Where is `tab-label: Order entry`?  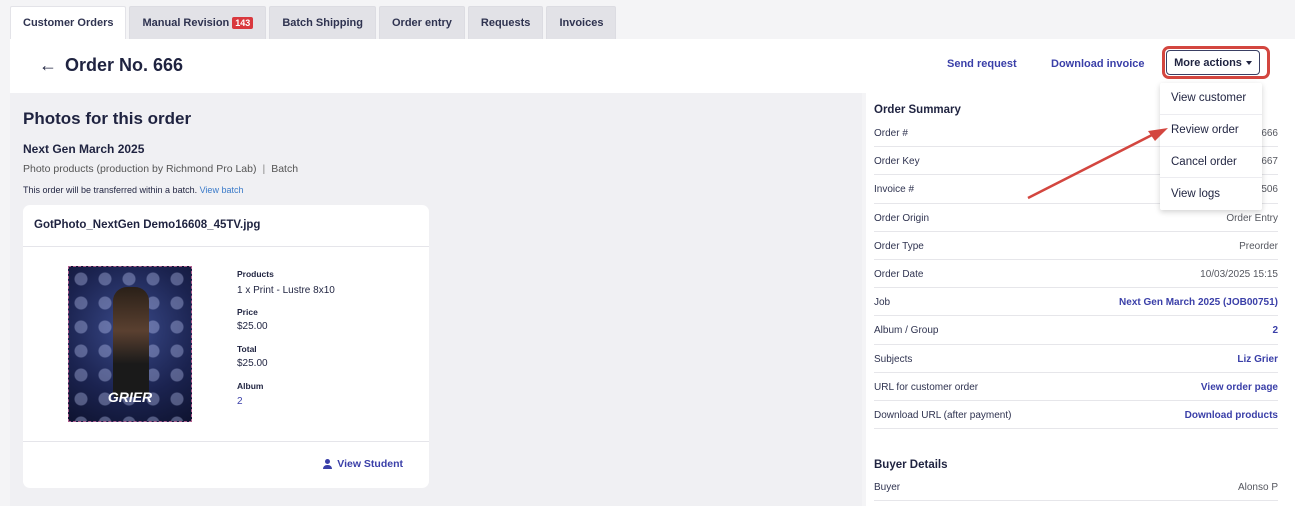
tab-label: Order entry is located at coordinates (421, 23).